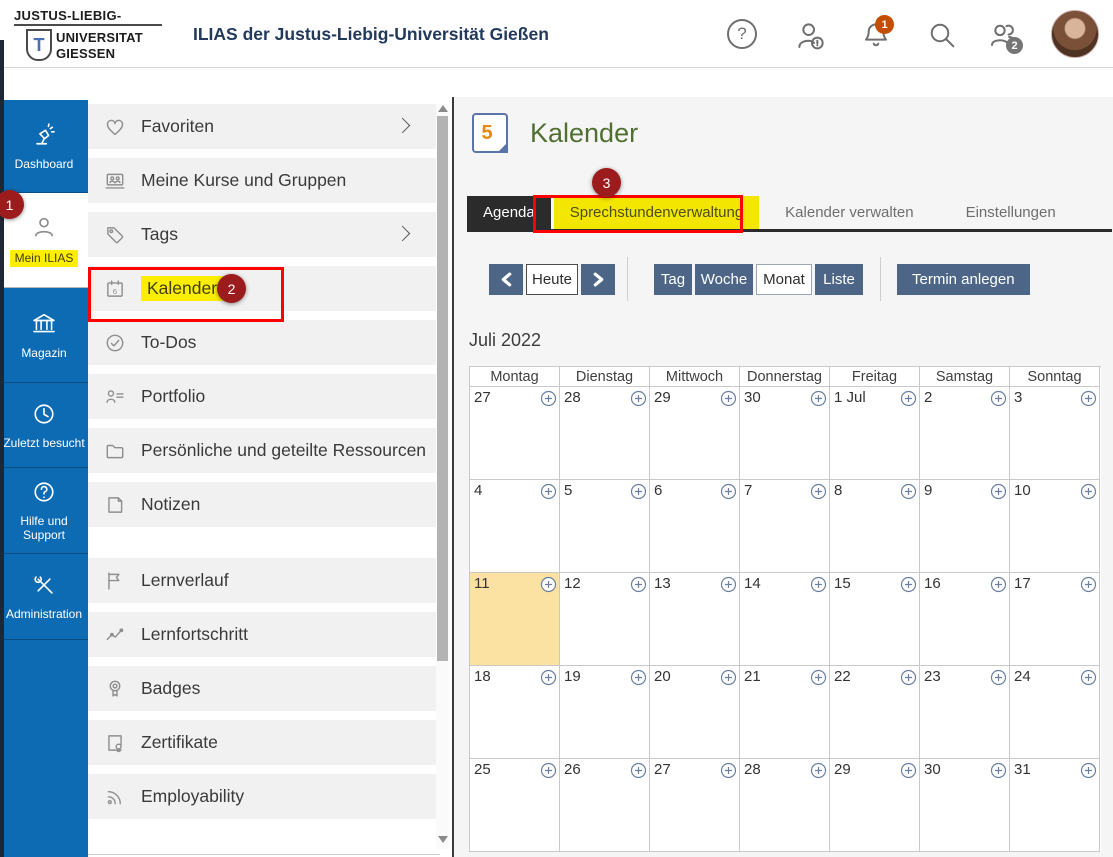  What do you see at coordinates (1005, 36) in the screenshot?
I see `contacts-icon: 2` at bounding box center [1005, 36].